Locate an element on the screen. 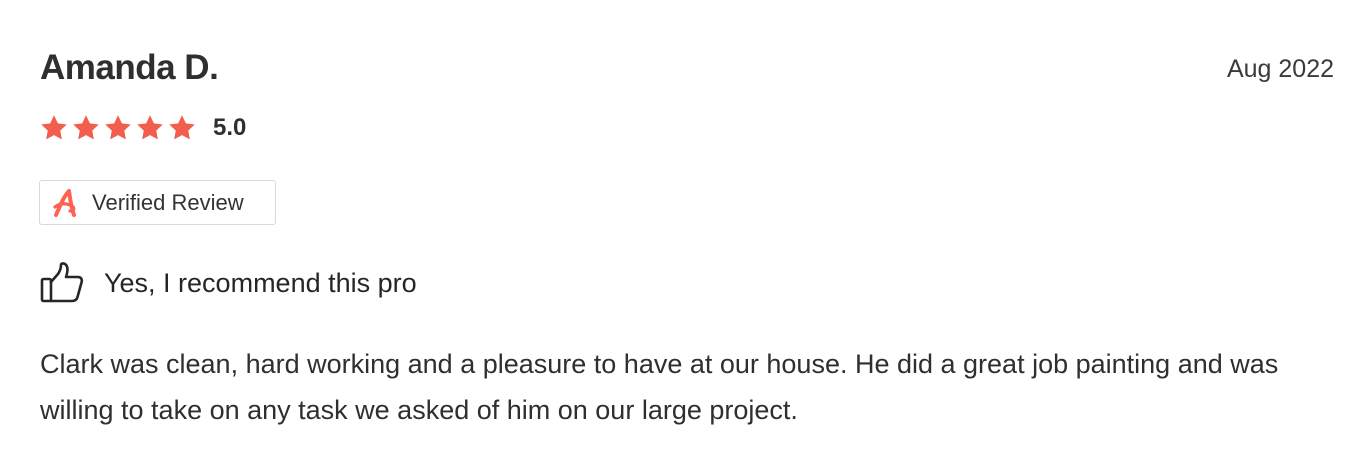  star-rating is located at coordinates (119, 128).